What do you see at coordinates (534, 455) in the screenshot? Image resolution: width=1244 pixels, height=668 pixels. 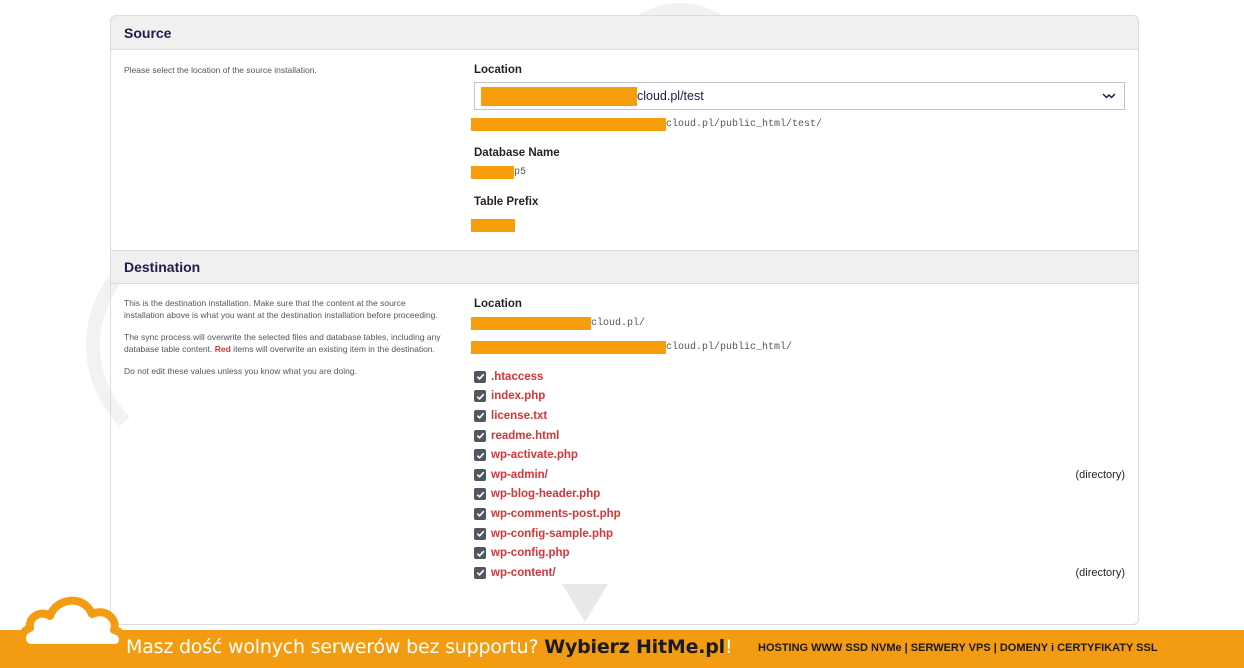 I see `file-name: wp-activate.php` at bounding box center [534, 455].